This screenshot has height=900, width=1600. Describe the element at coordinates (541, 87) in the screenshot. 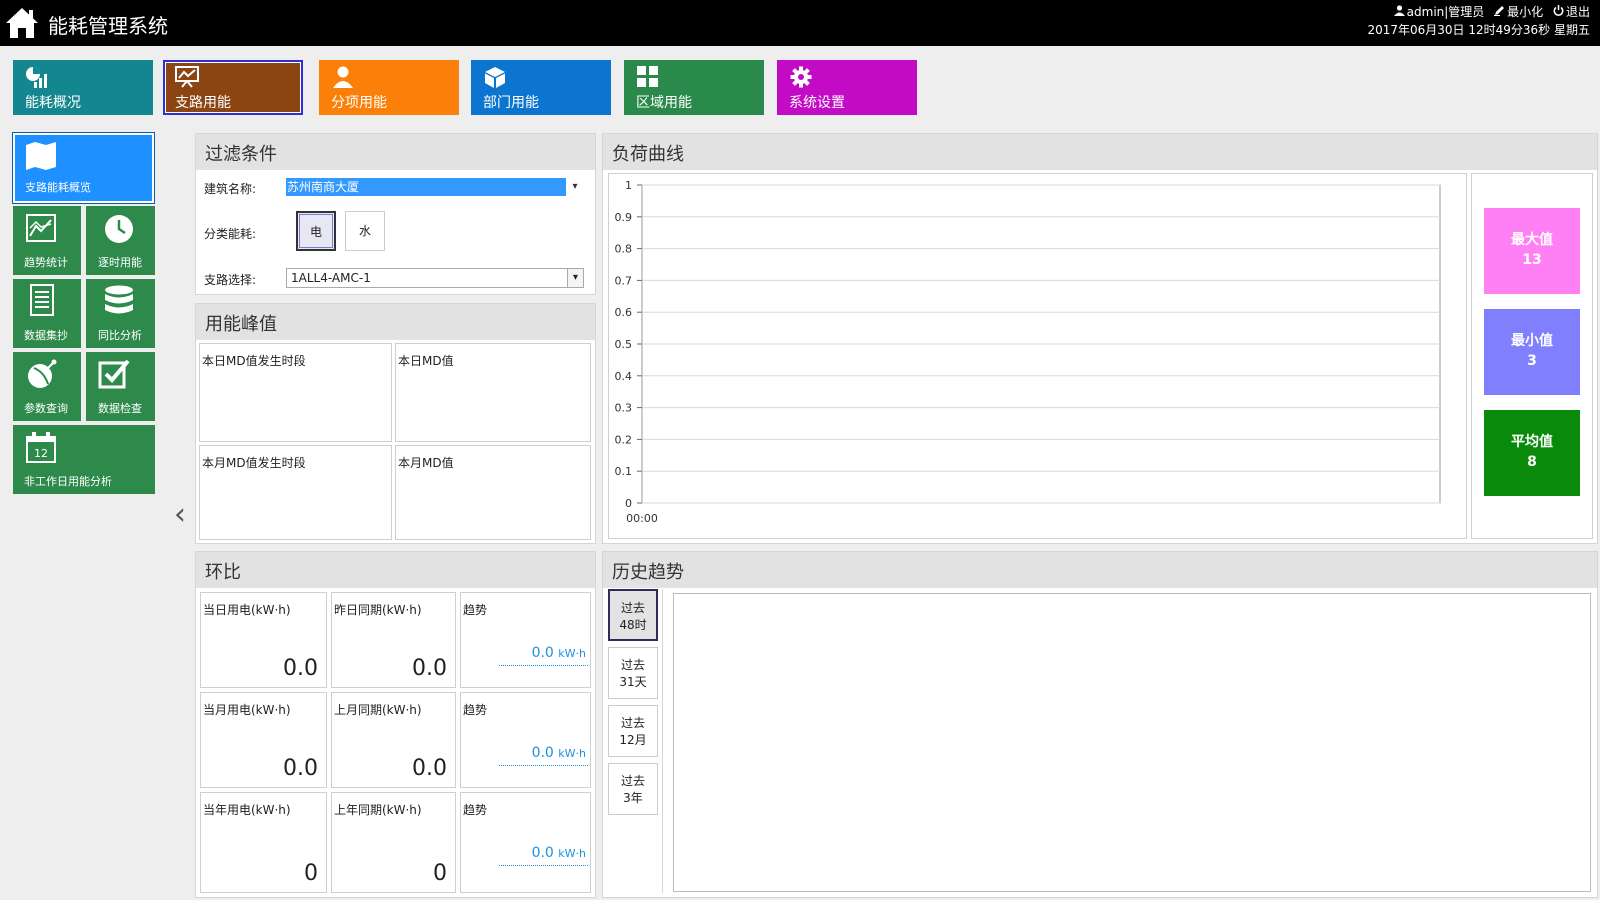

I see `module-department-energy: 部门用能` at that location.